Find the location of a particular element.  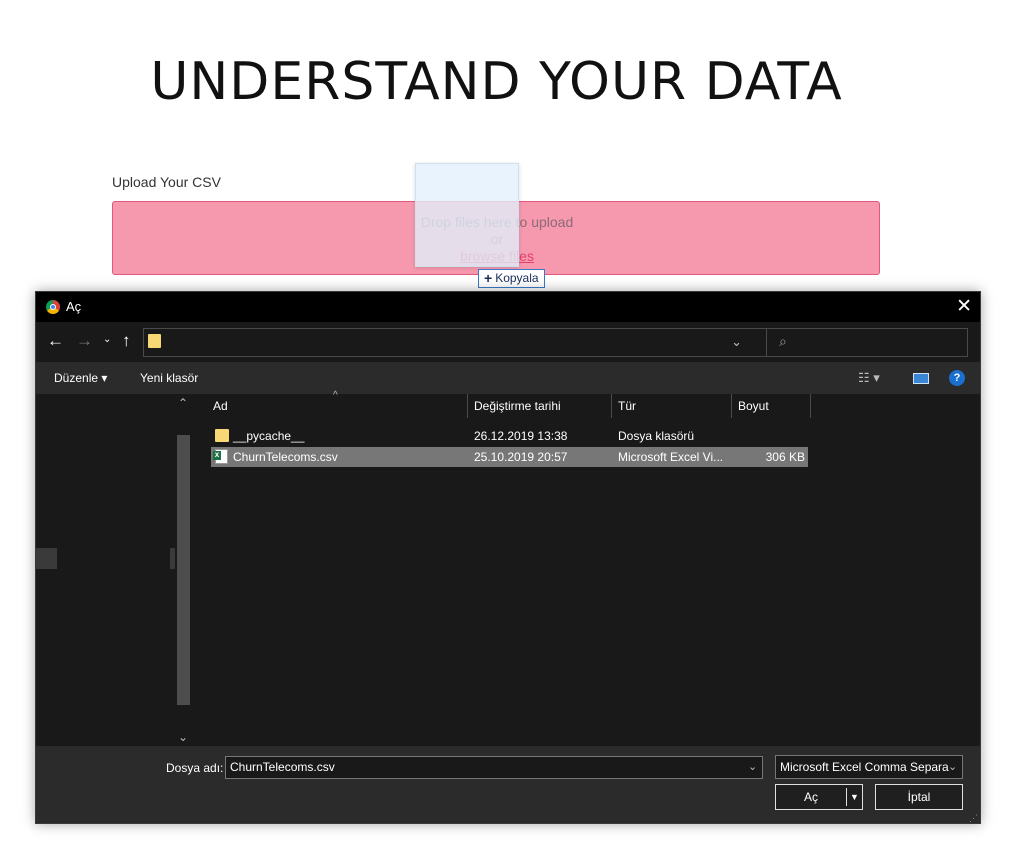

close-icon: ✕ is located at coordinates (964, 306).